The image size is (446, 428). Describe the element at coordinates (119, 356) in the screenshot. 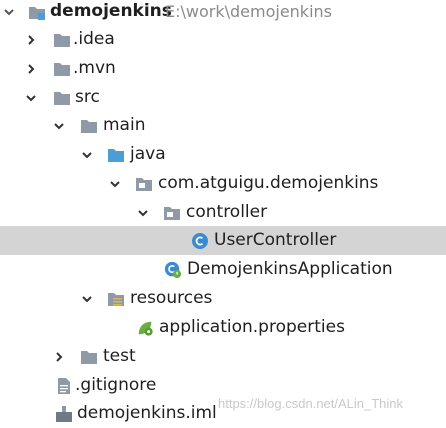

I see `tree-node-label: test` at that location.